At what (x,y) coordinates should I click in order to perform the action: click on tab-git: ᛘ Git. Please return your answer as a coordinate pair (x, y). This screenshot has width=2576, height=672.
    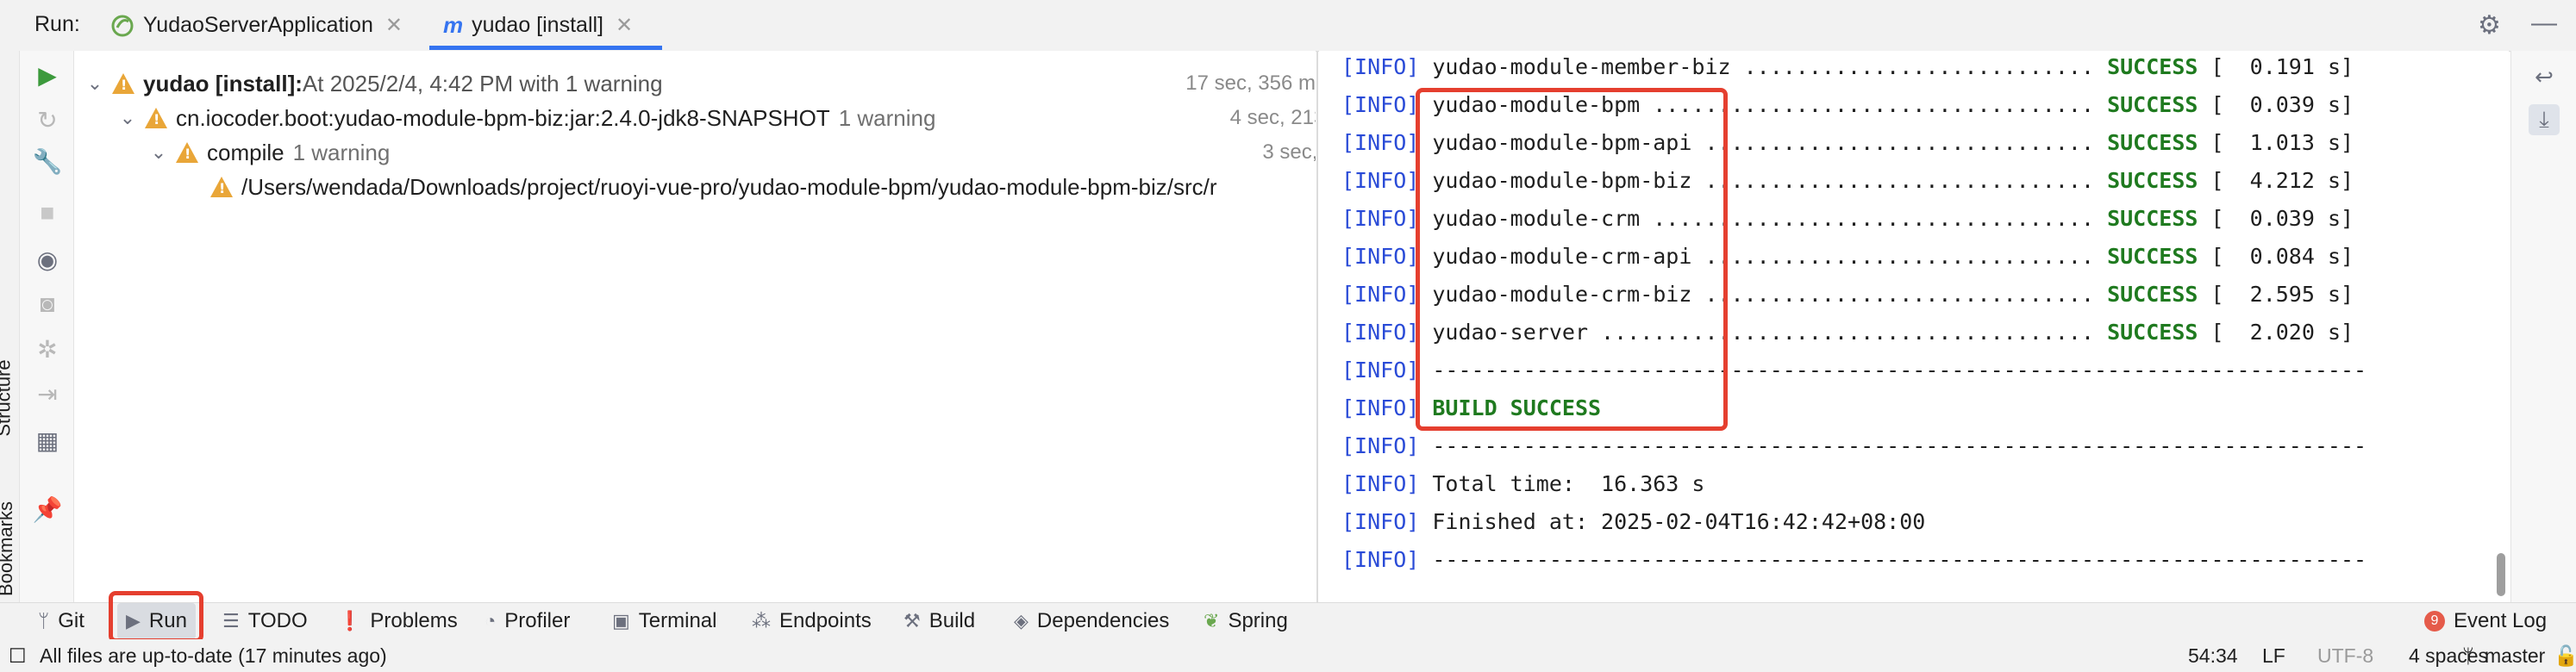
    Looking at the image, I should click on (61, 621).